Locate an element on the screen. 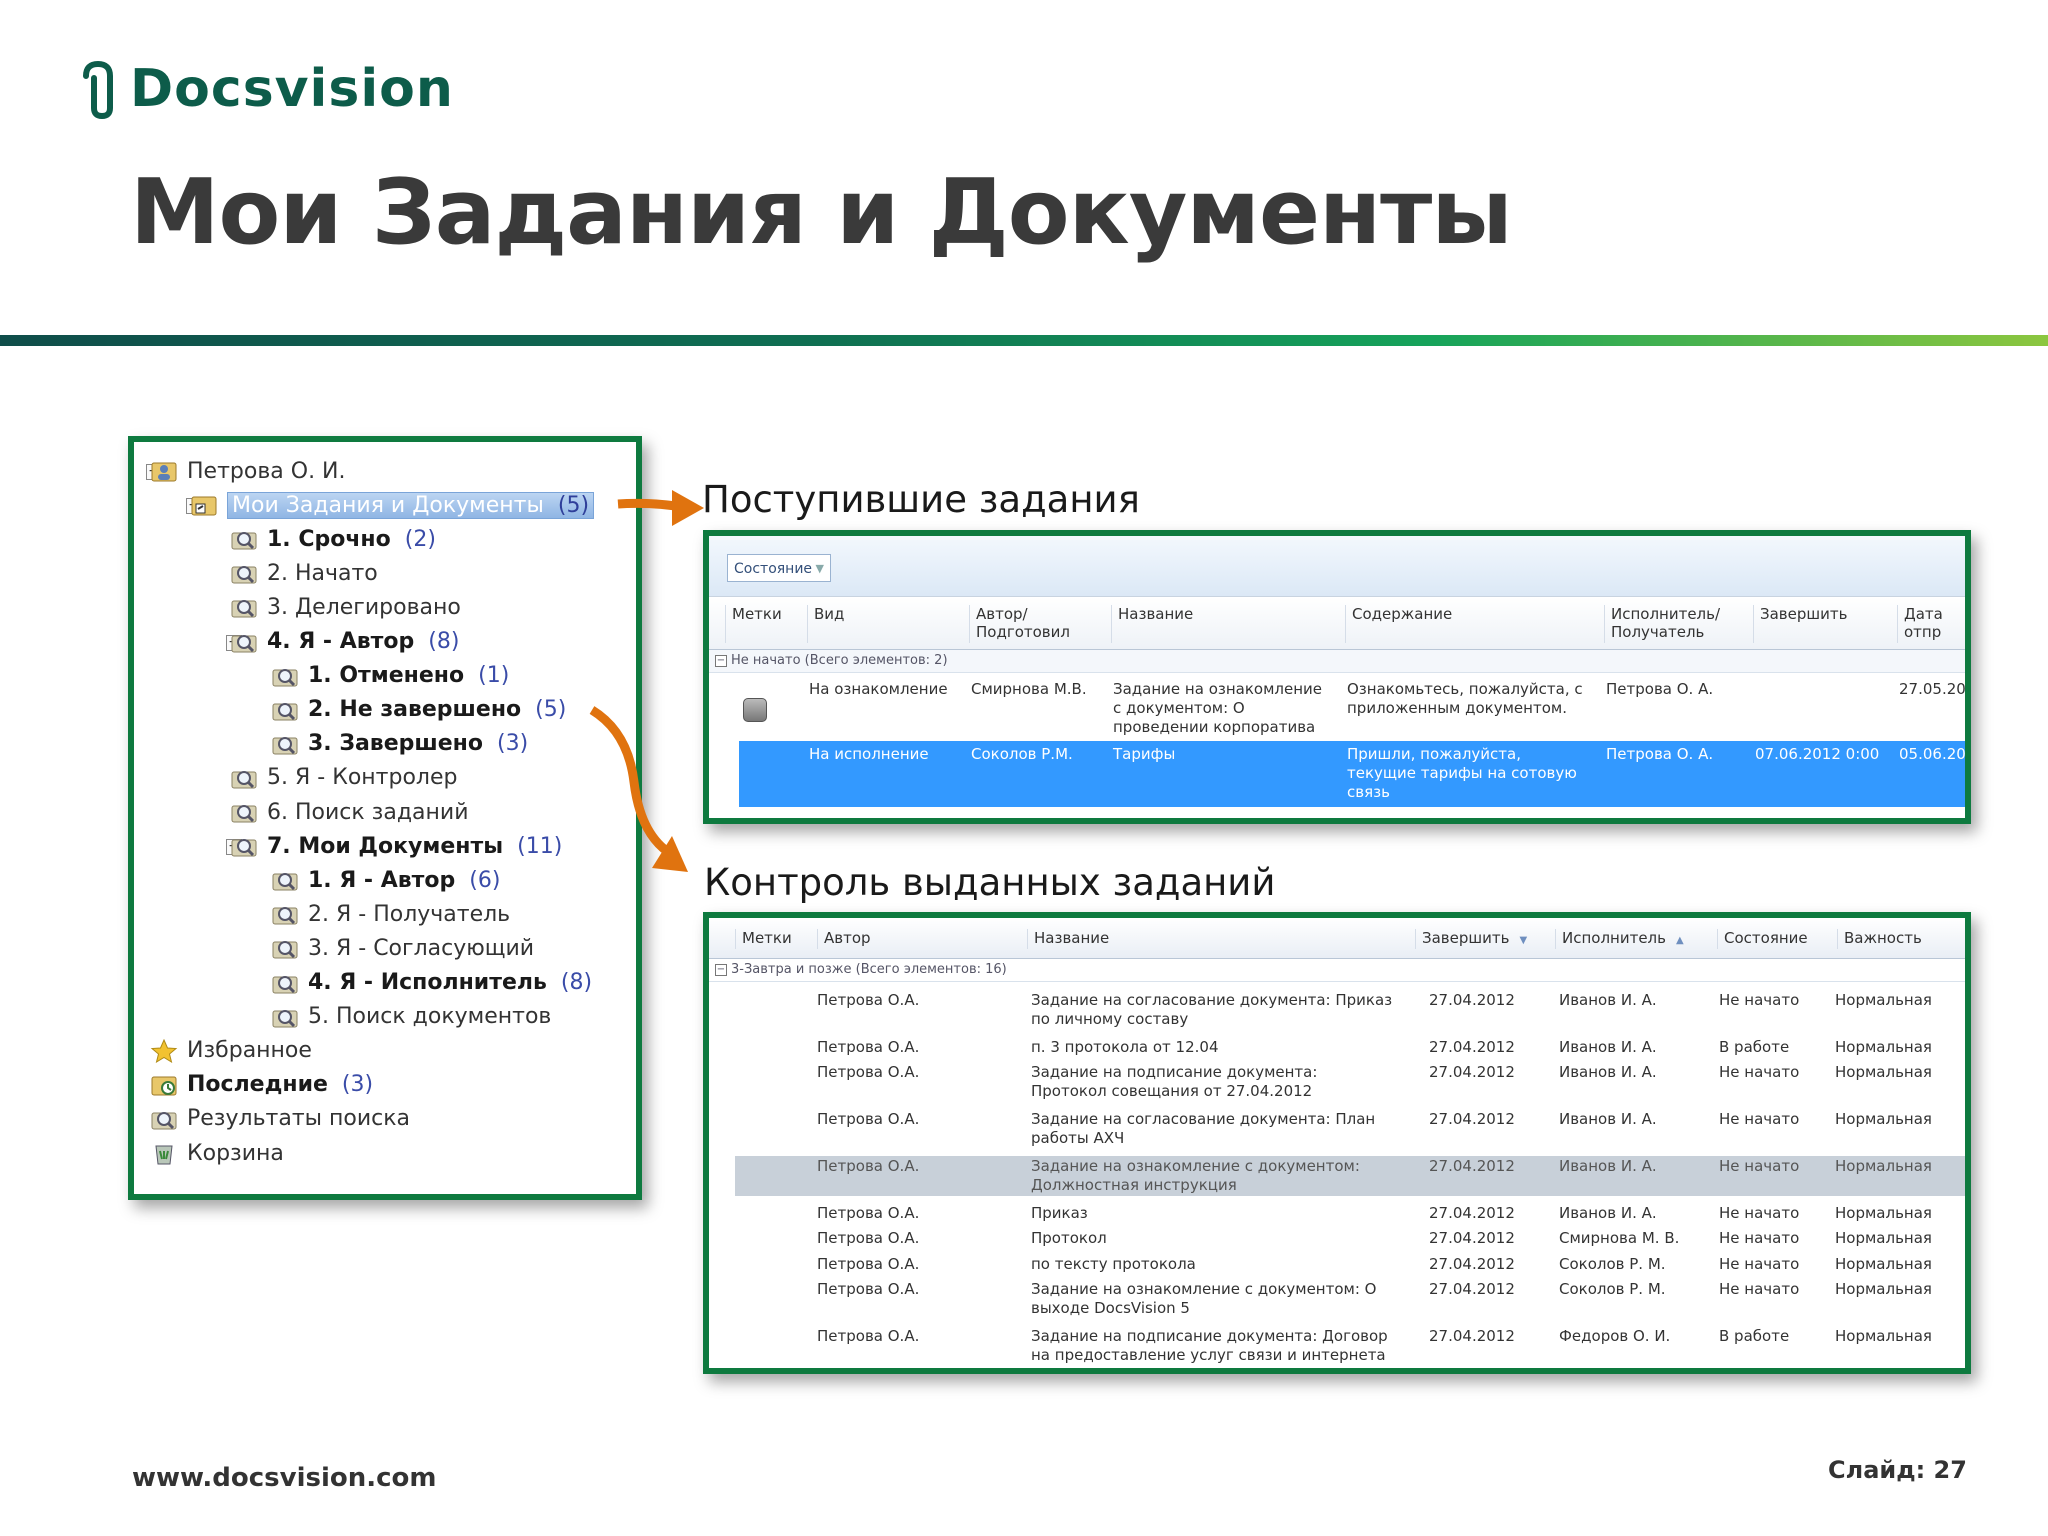 This screenshot has height=1536, width=2048. tree-item: 3. Завершено (3) is located at coordinates (399, 744).